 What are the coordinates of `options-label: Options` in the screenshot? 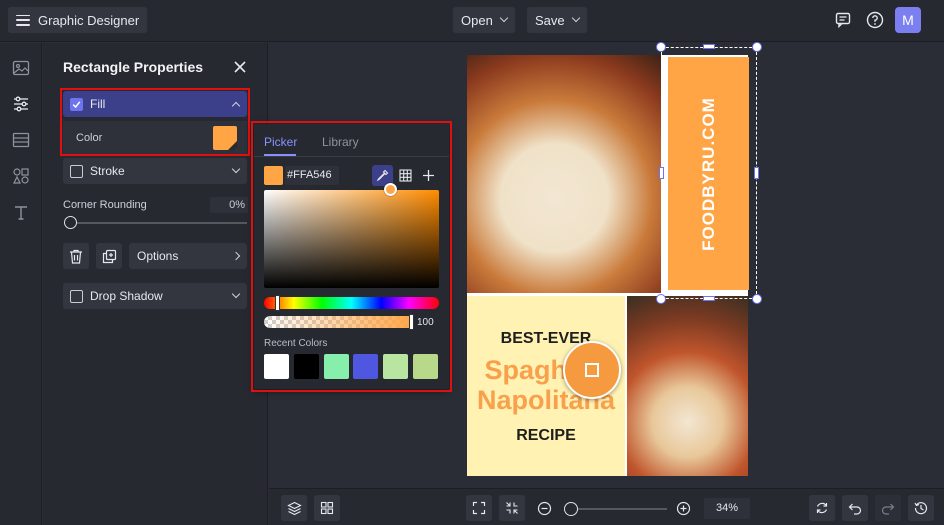 It's located at (158, 256).